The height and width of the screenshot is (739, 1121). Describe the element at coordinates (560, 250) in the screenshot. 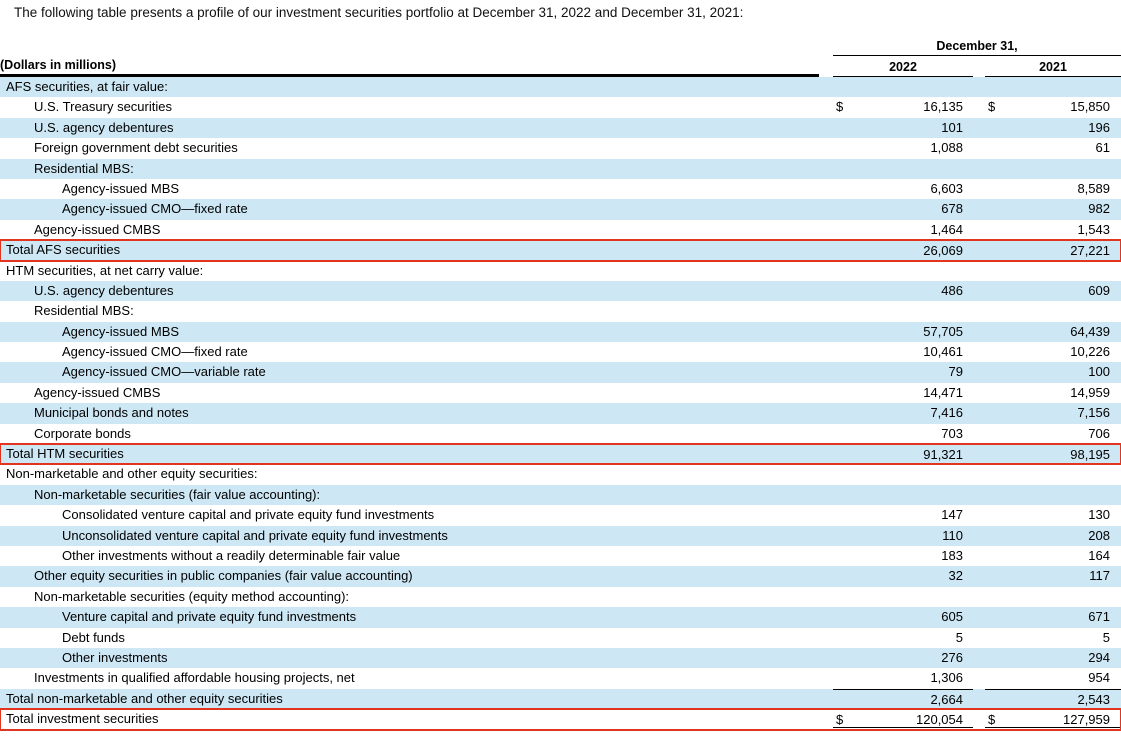

I see `table-row: Total AFS securities 26,069 27,221` at that location.